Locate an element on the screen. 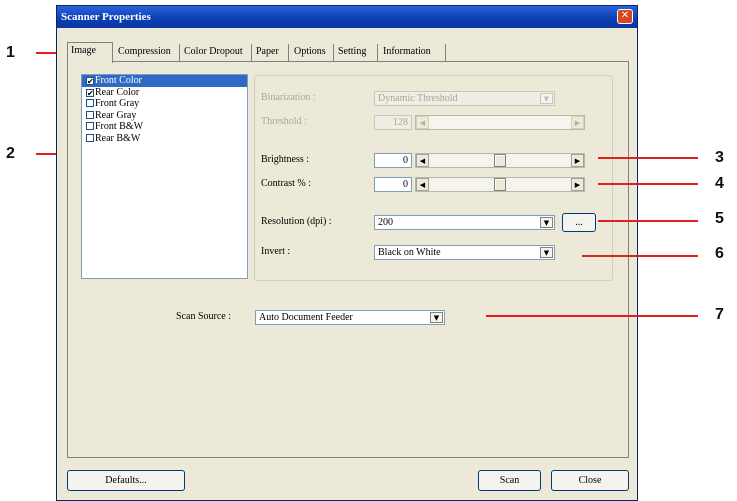  callout-4: 4 is located at coordinates (719, 183).